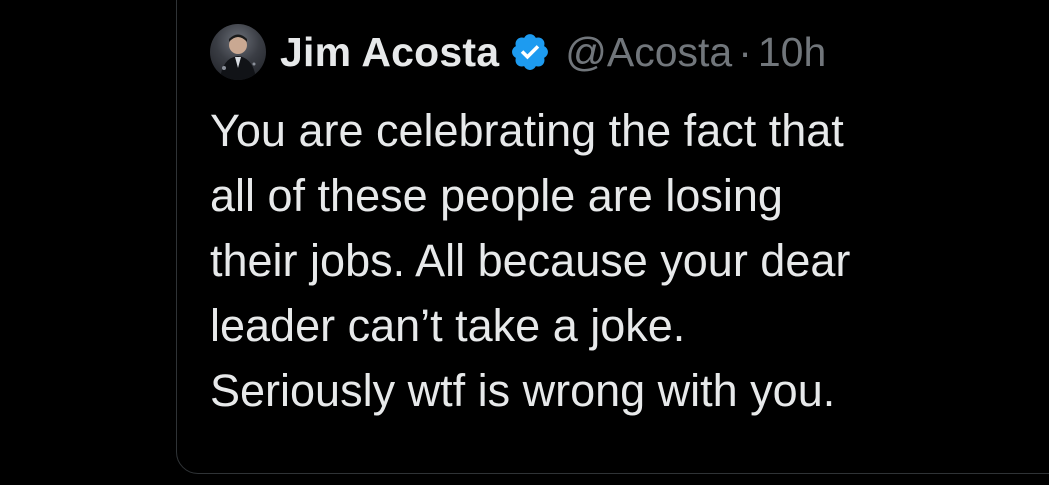  Describe the element at coordinates (530, 260) in the screenshot. I see `tweet-text-line: their jobs. All because your dear` at that location.